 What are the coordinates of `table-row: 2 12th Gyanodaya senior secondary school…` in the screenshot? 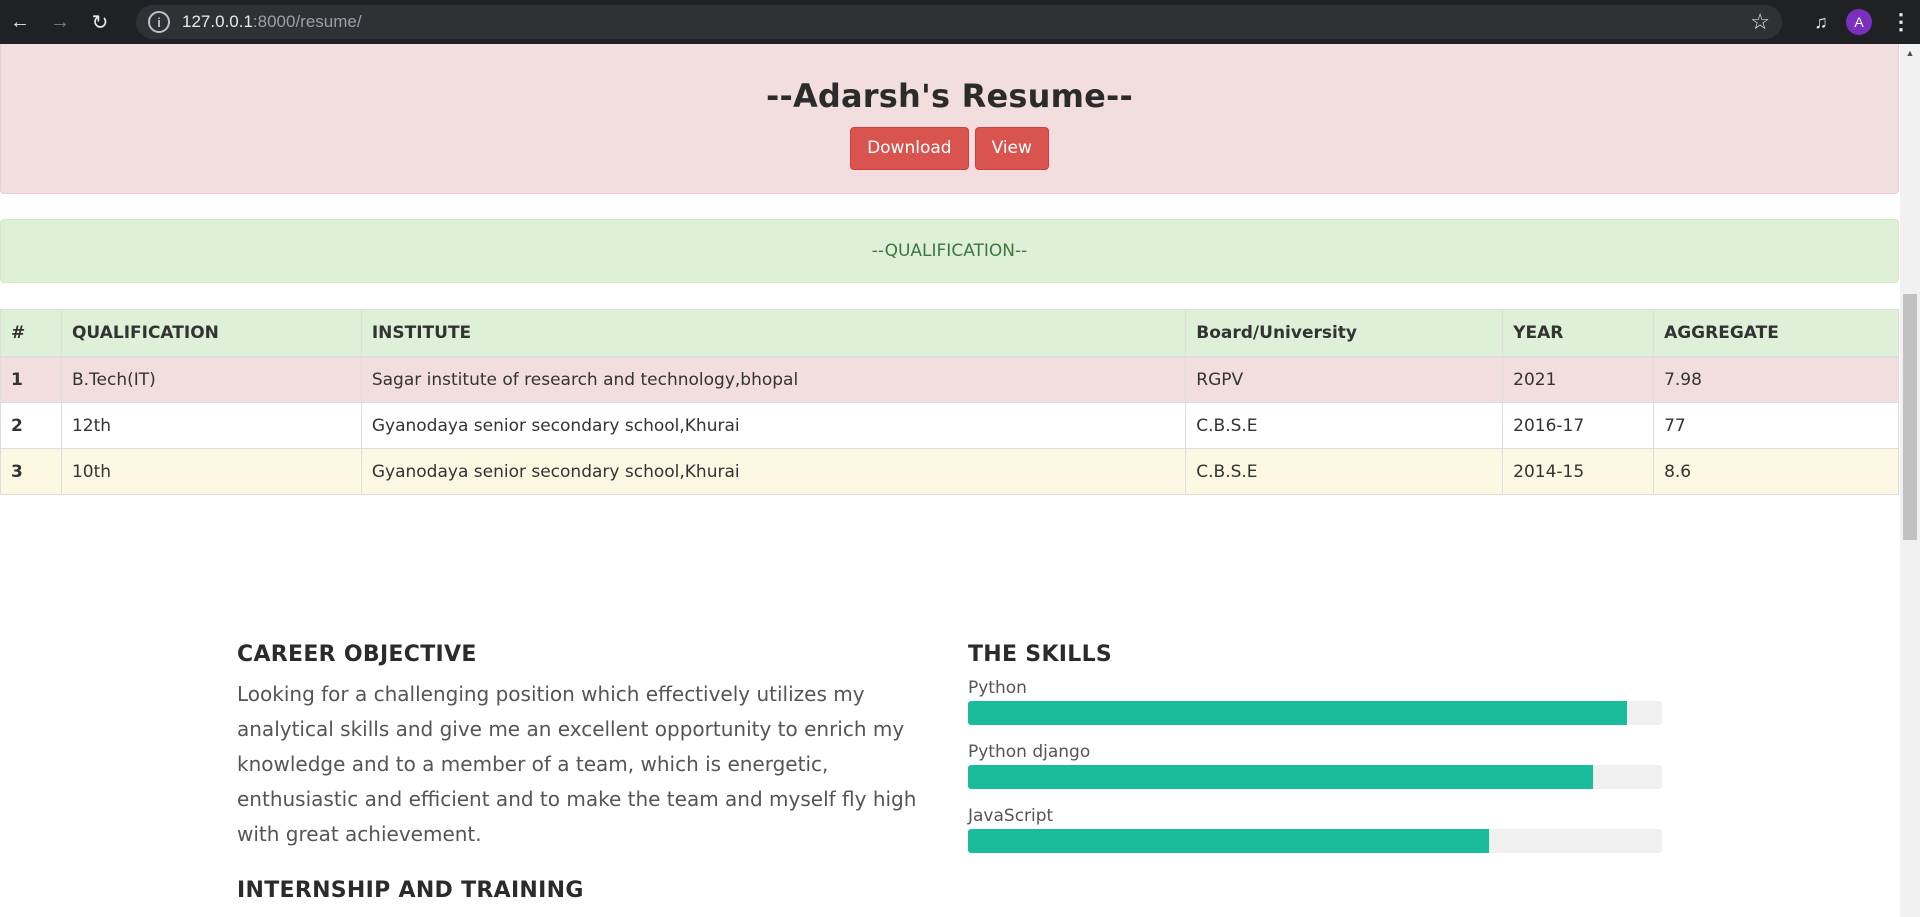 It's located at (949, 425).